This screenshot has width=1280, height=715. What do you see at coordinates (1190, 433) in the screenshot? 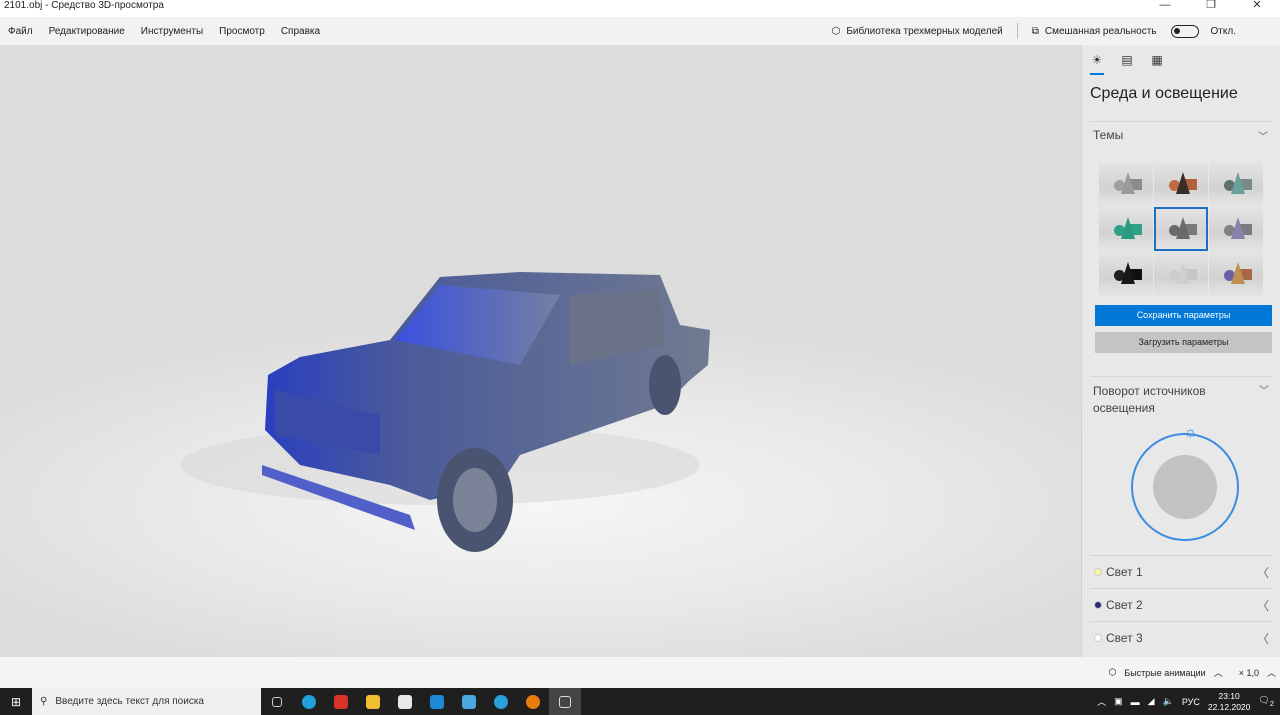
I see `sun-icon: ☼` at bounding box center [1190, 433].